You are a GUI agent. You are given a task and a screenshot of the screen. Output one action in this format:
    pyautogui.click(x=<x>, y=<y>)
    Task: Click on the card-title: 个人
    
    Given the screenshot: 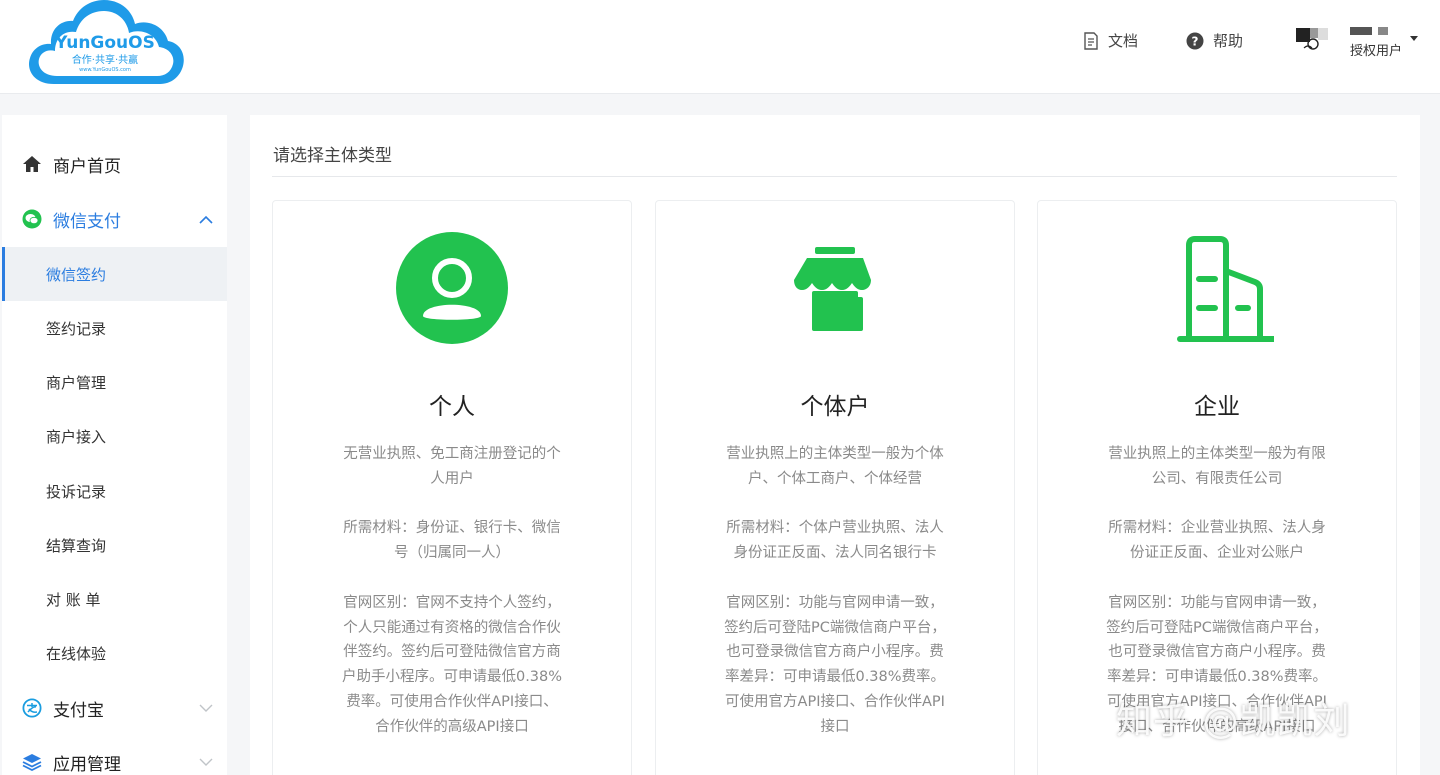 What is the action you would take?
    pyautogui.click(x=452, y=407)
    